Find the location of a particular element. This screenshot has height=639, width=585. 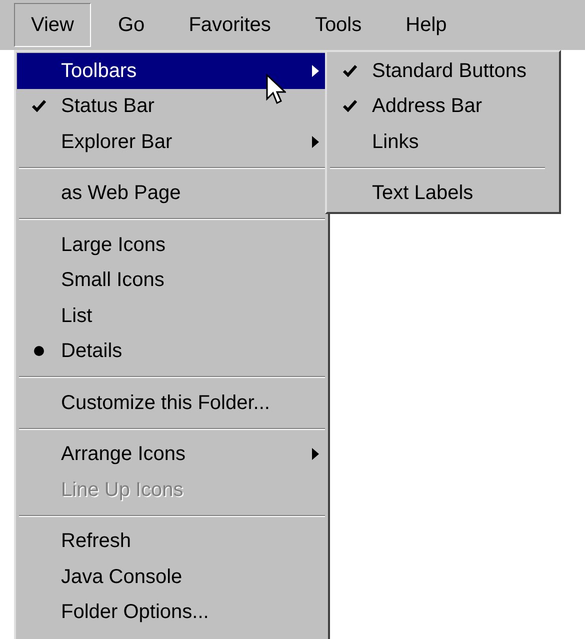

menu-bar-item: Help is located at coordinates (426, 25).